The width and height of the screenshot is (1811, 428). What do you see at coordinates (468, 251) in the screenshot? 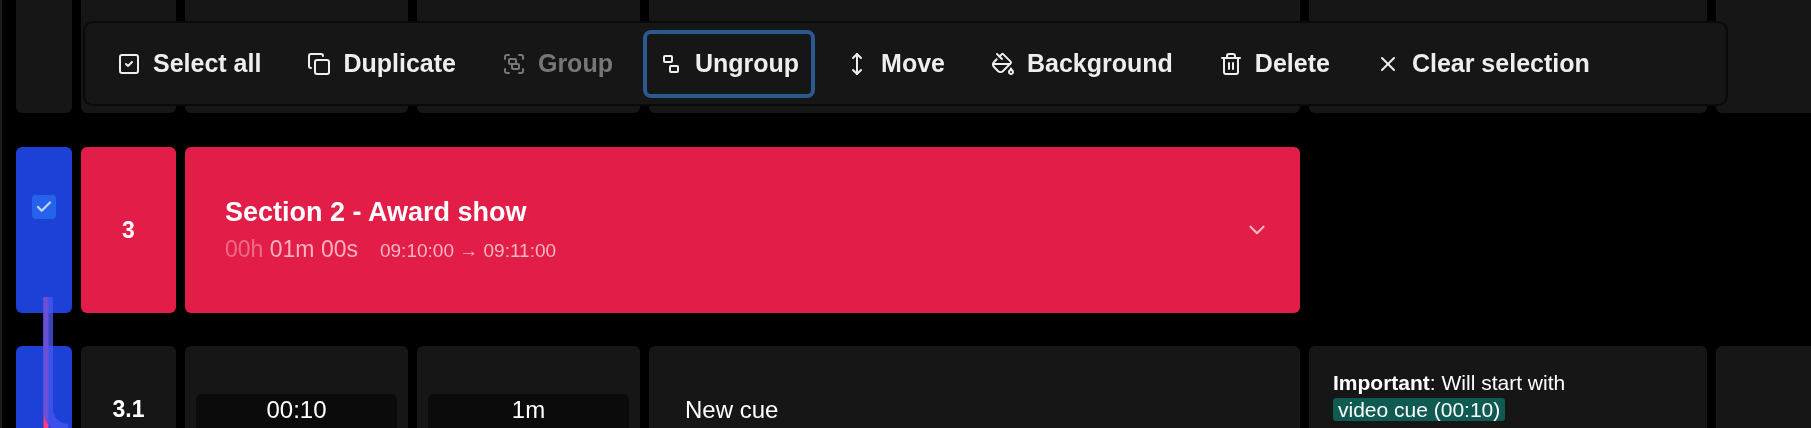
I see `time-range: 09:10:00 → 09:11:00` at bounding box center [468, 251].